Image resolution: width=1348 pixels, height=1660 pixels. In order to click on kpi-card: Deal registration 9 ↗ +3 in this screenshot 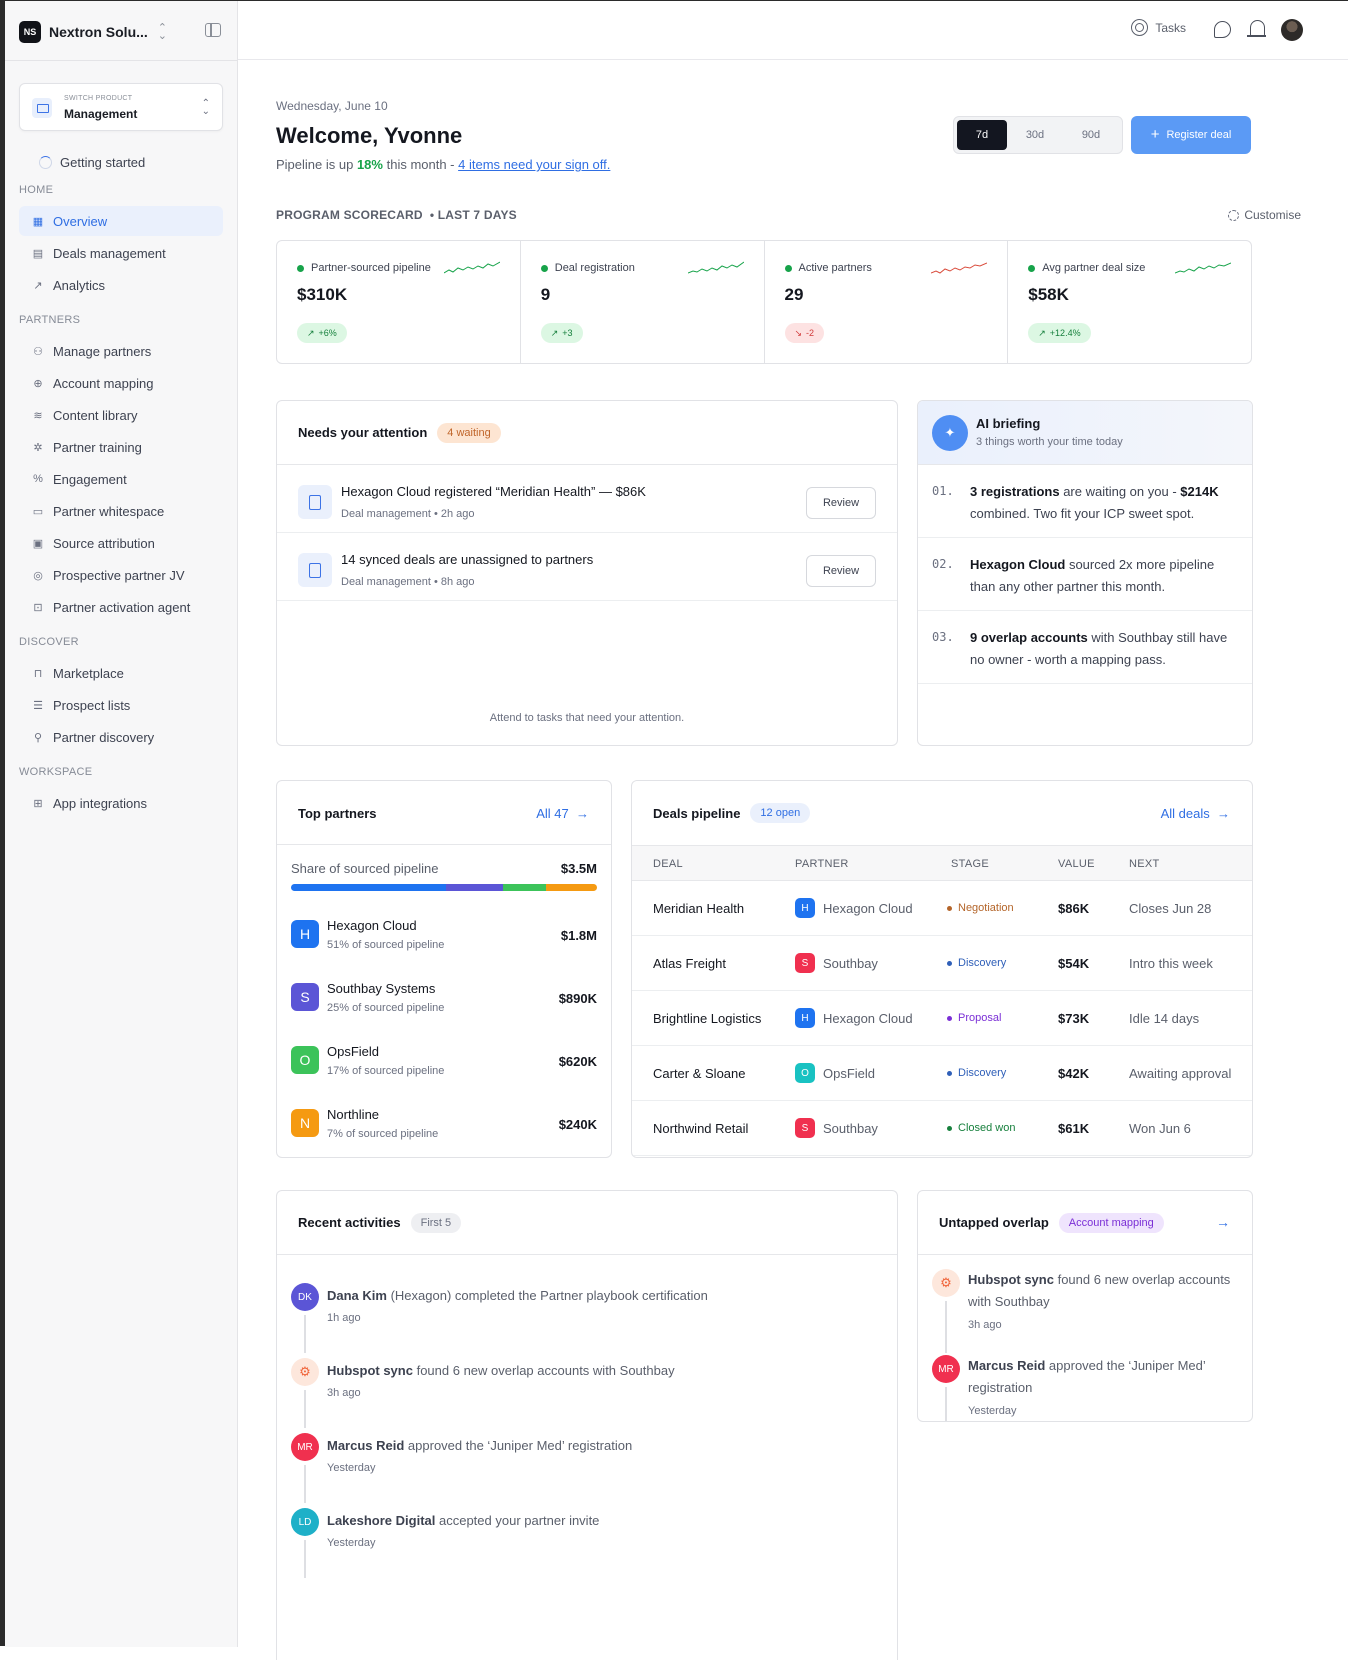, I will do `click(643, 302)`.